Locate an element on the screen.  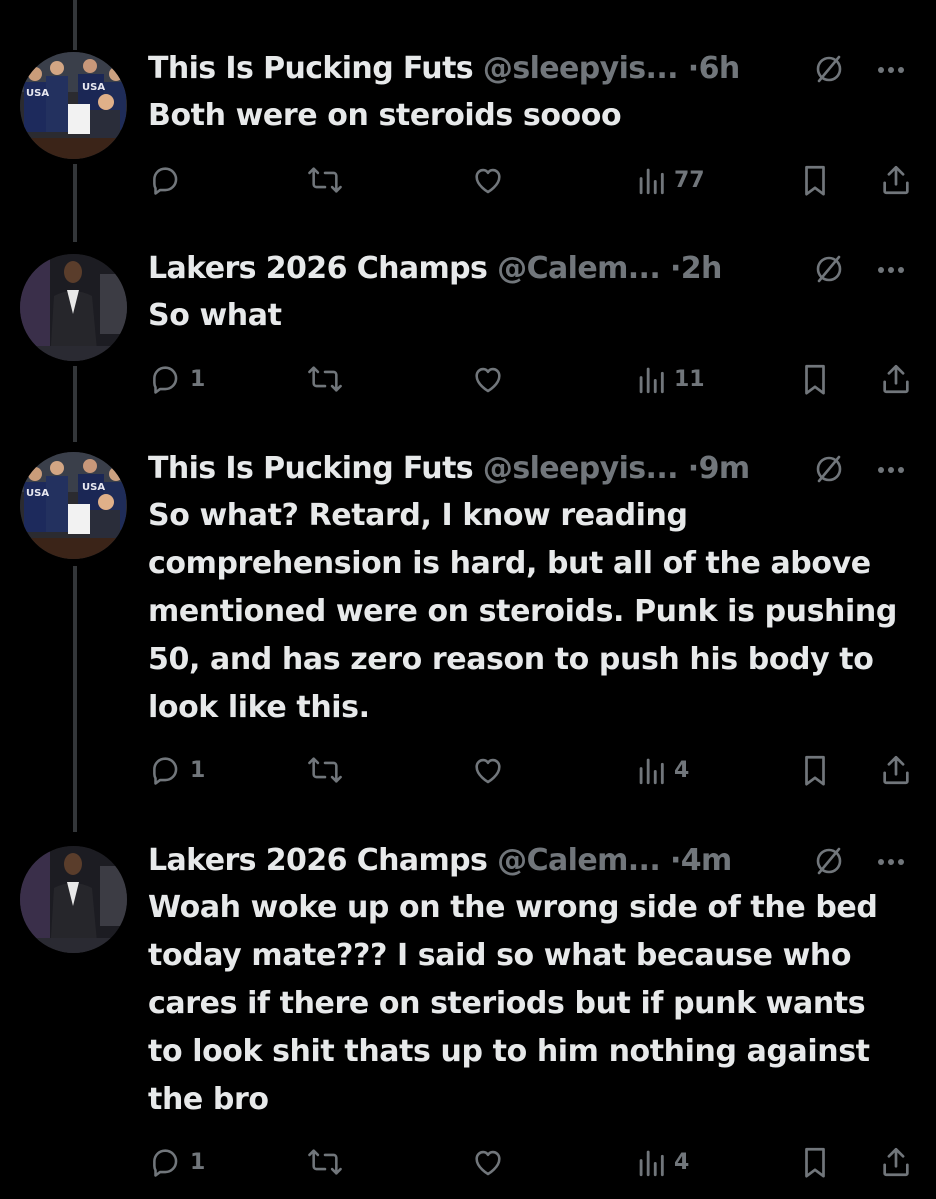
tweet-text: So what is located at coordinates (215, 315).